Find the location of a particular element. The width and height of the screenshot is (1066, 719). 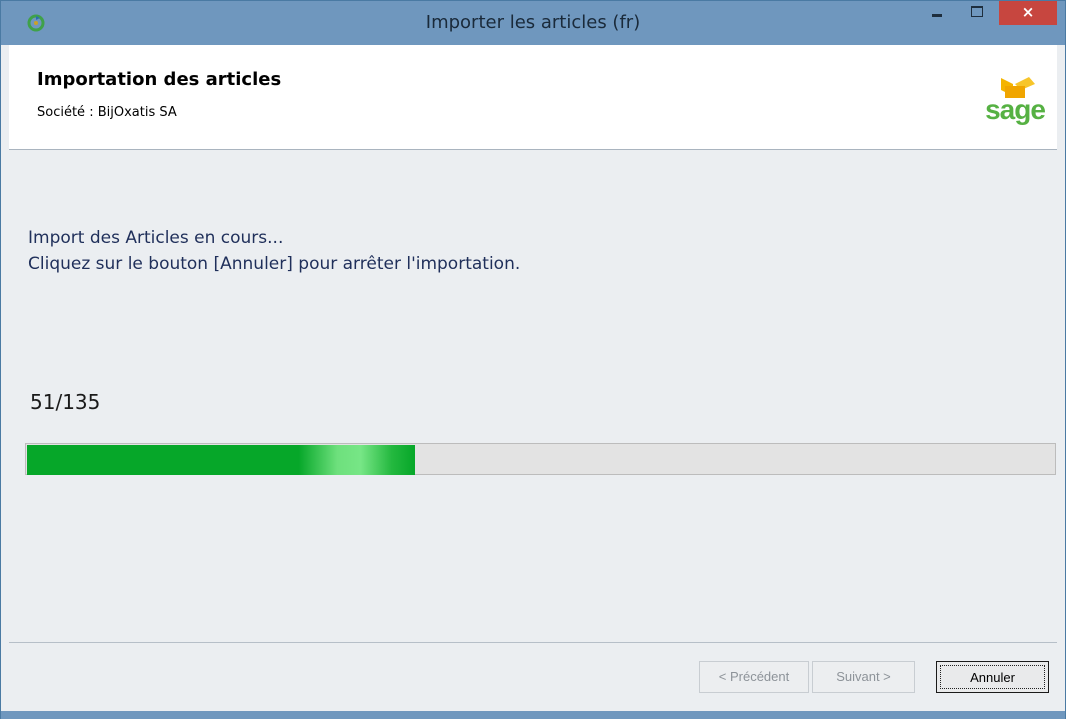

cancel-button-label: Annuler is located at coordinates (992, 677).